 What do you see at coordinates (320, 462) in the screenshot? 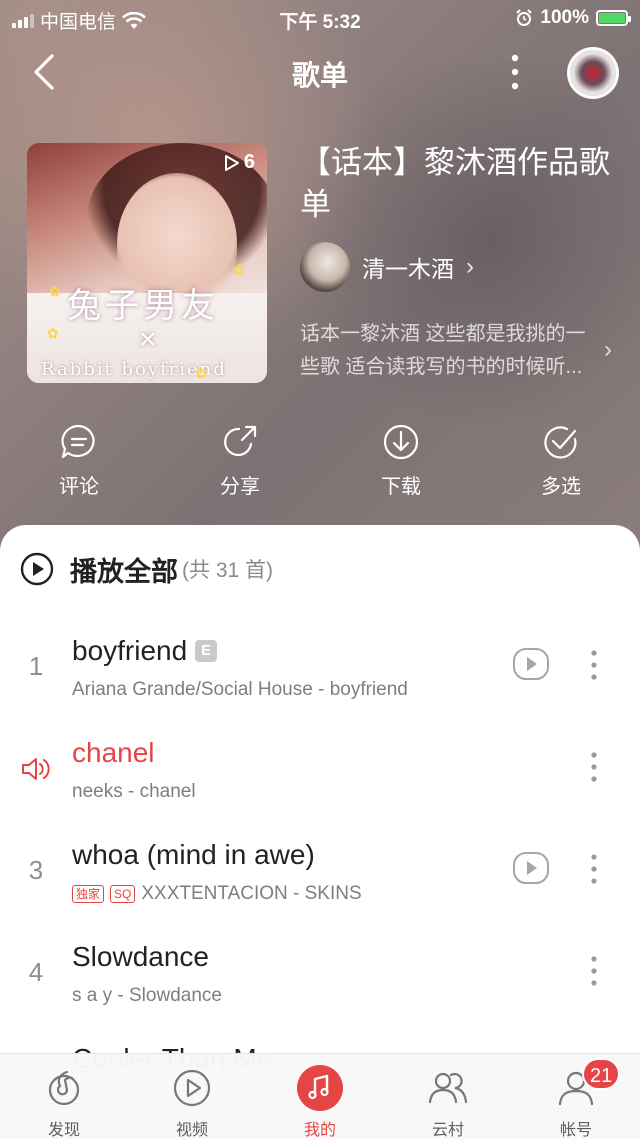
I see `action-bar: 评论 分享 下载 多选` at bounding box center [320, 462].